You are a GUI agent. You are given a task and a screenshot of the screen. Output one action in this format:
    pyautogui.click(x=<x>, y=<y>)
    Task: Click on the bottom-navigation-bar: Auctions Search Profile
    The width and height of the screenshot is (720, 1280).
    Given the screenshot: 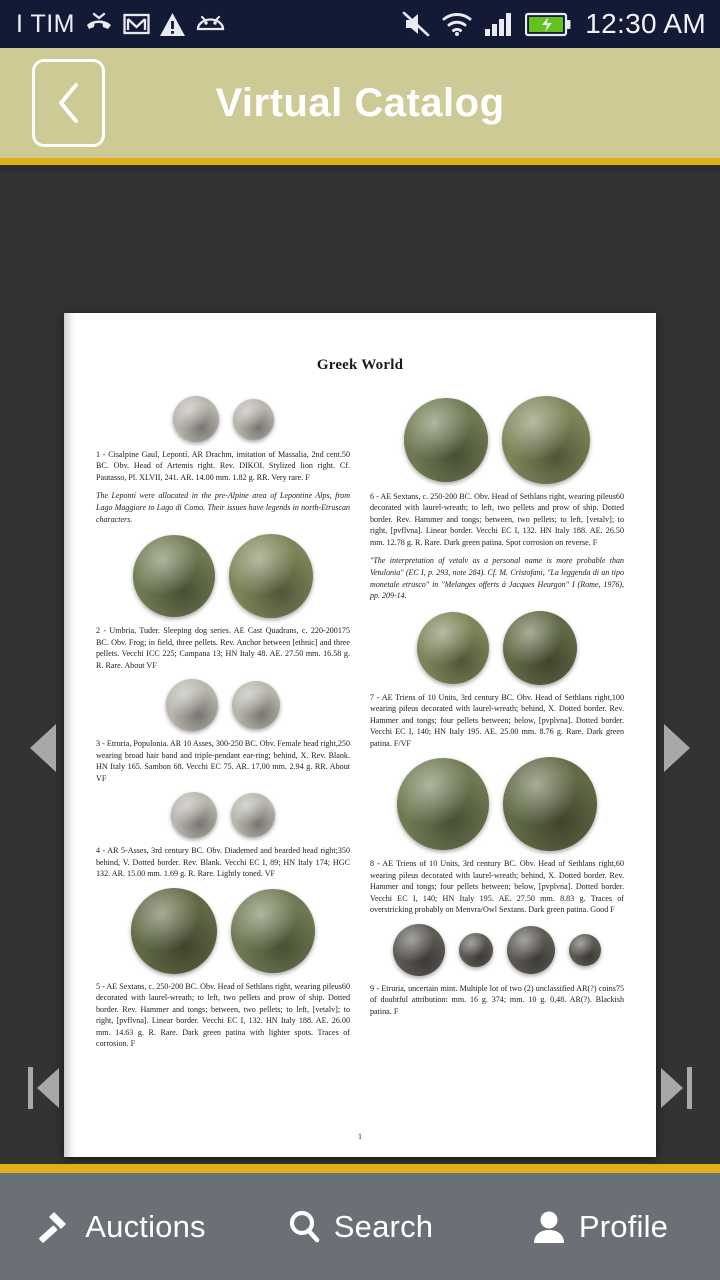 What is the action you would take?
    pyautogui.click(x=360, y=1222)
    